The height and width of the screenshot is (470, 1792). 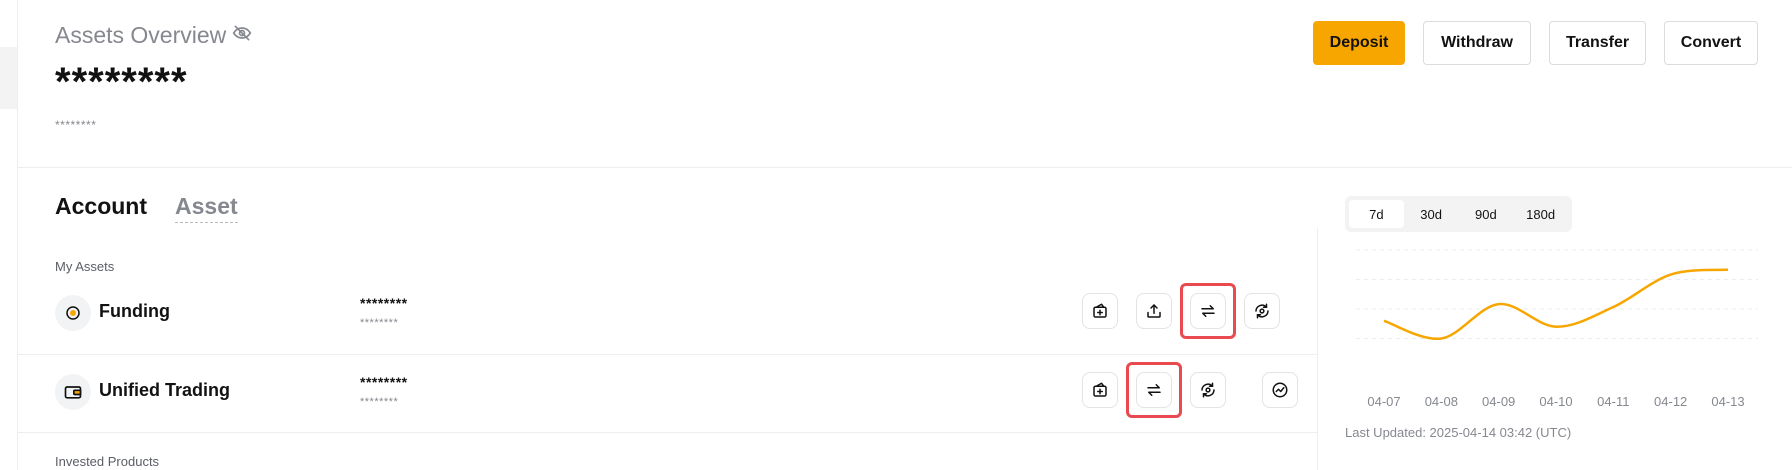 I want to click on x-tick-label: 04-12, so click(x=1670, y=401).